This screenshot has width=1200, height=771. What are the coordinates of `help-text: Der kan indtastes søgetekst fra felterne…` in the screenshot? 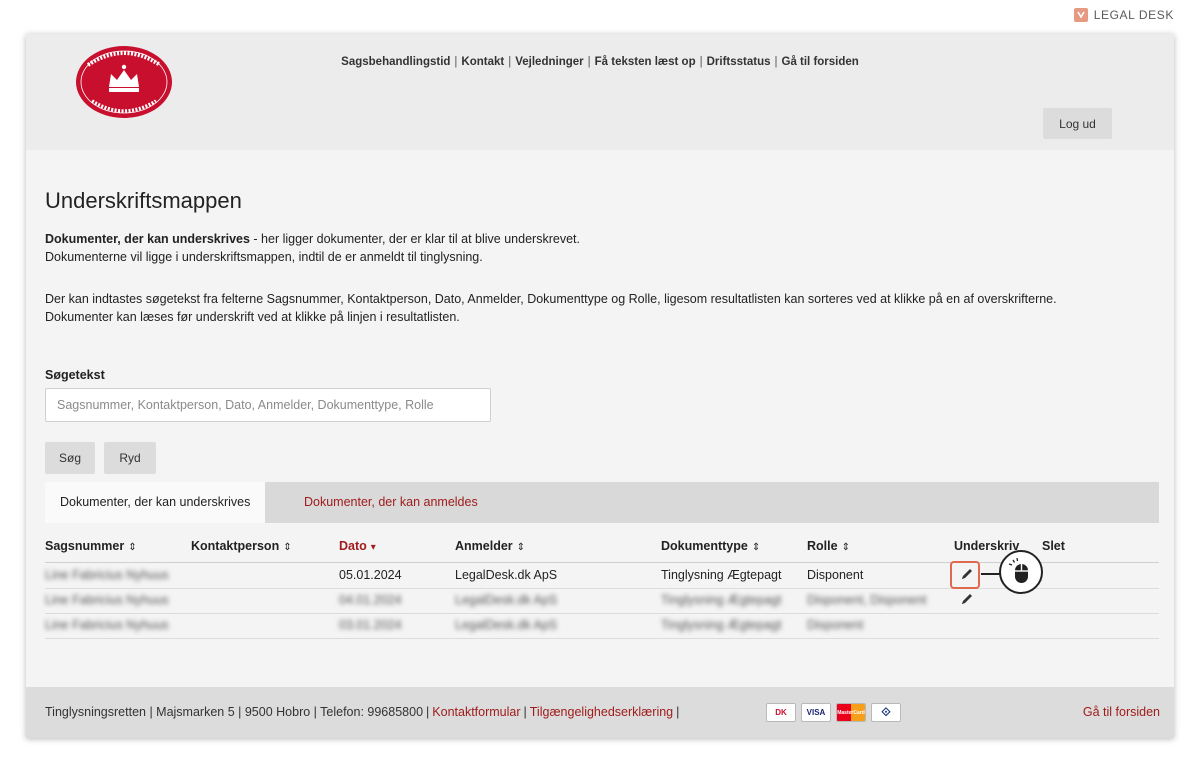 It's located at (590, 308).